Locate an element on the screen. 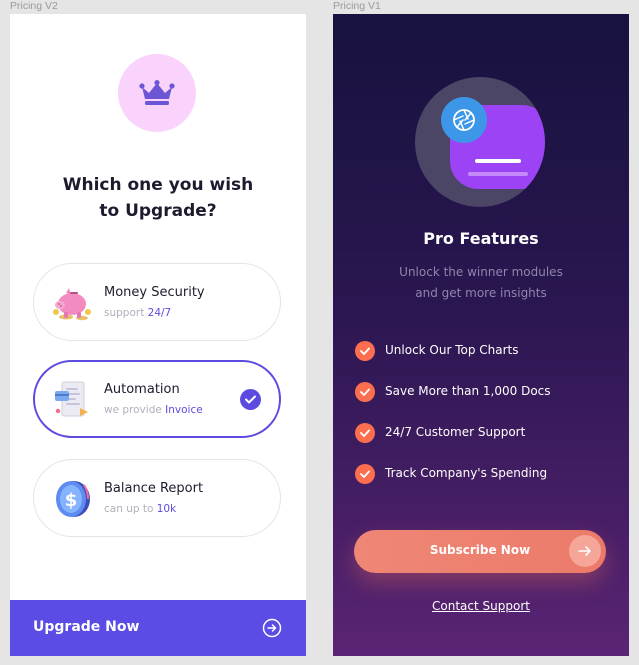 Image resolution: width=639 pixels, height=665 pixels. feature-label: 24/7 Customer Support is located at coordinates (455, 432).